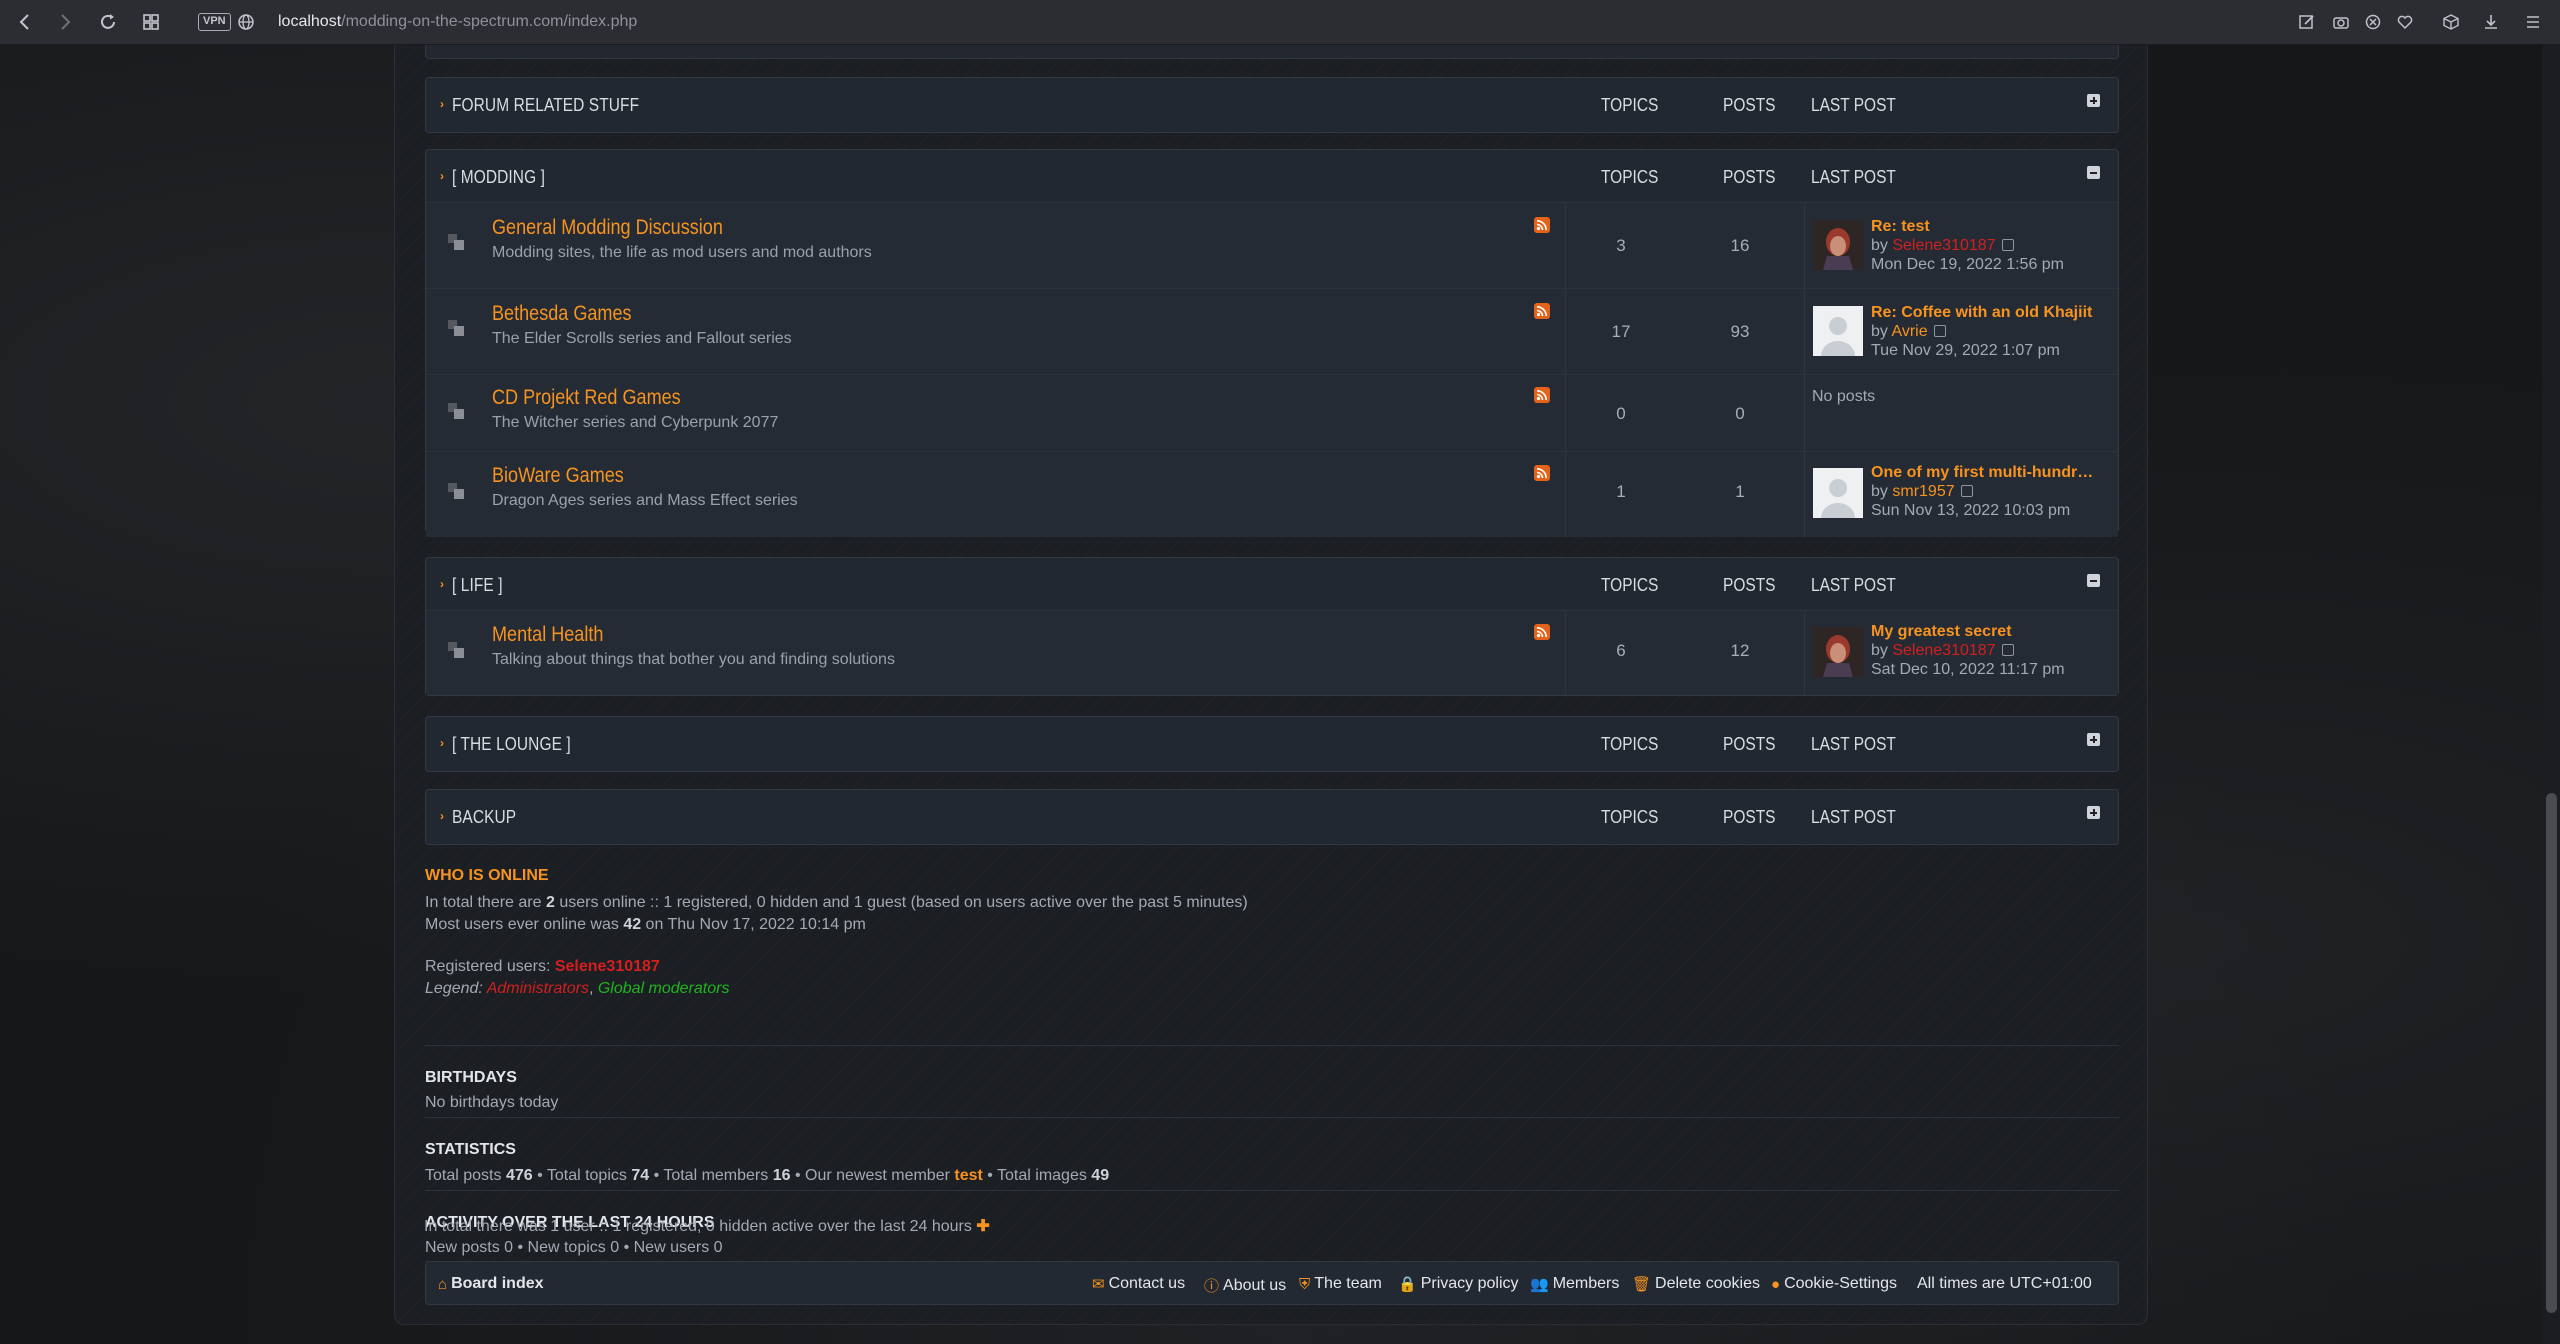 This screenshot has width=2560, height=1344. What do you see at coordinates (2373, 22) in the screenshot?
I see `block-icon` at bounding box center [2373, 22].